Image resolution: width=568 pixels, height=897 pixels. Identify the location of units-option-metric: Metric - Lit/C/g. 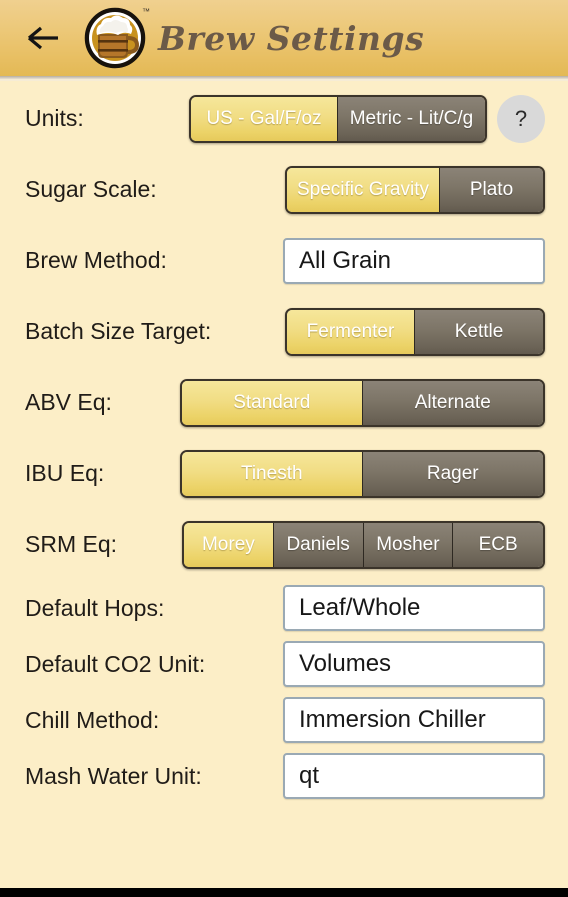
(411, 118).